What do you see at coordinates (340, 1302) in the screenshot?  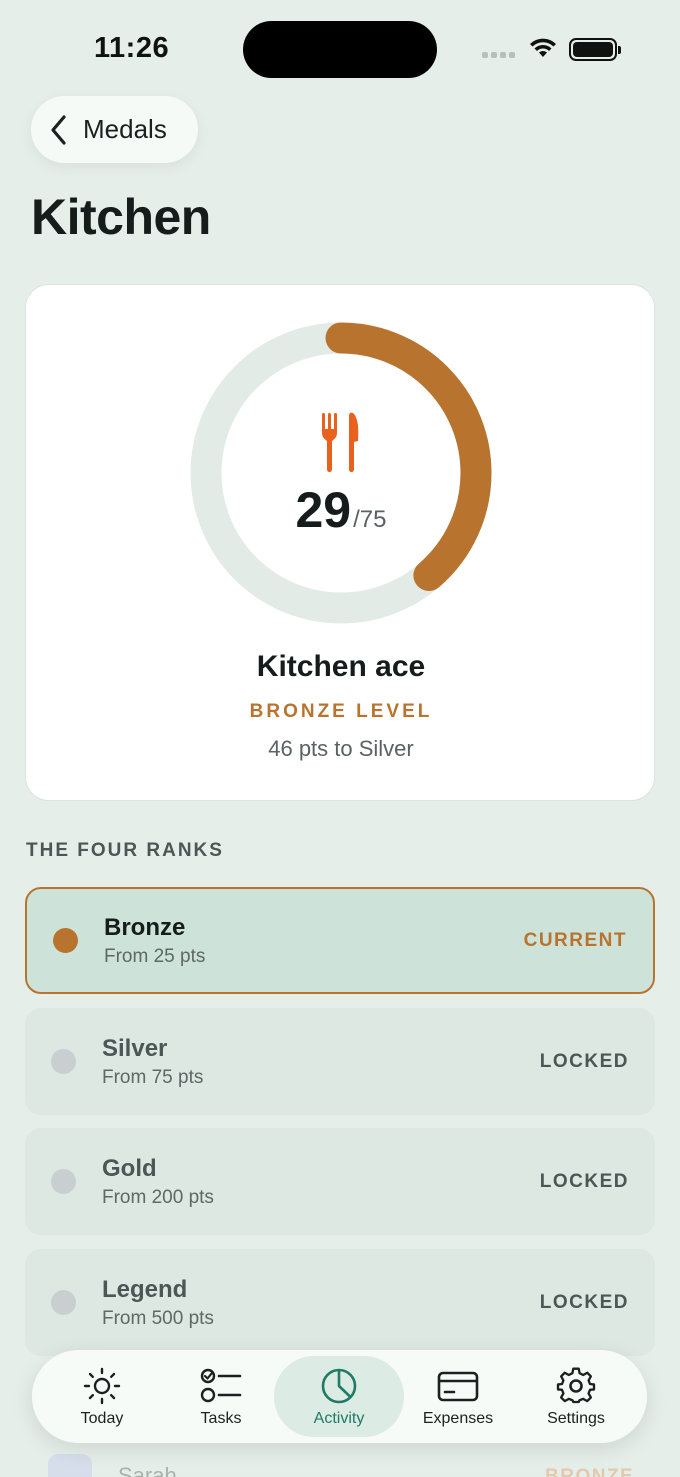 I see `rank-row-legend: Legend From 500 pts LOCKED` at bounding box center [340, 1302].